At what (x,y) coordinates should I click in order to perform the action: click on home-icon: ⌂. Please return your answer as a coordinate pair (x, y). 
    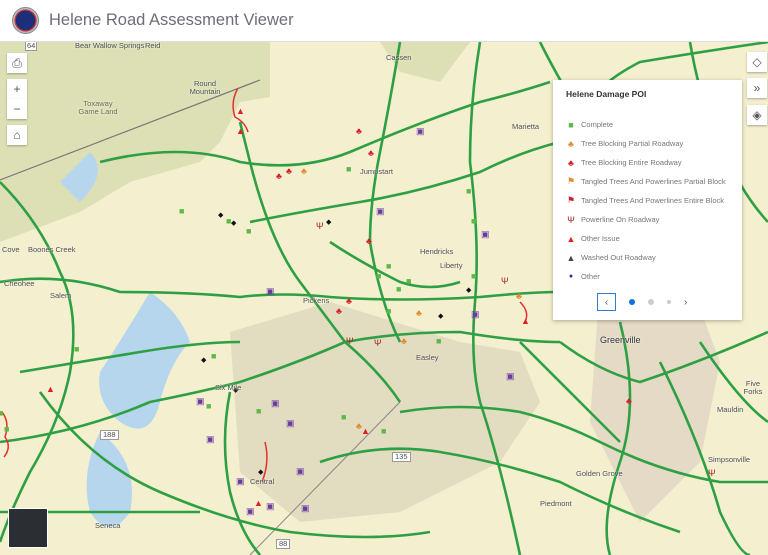
    Looking at the image, I should click on (17, 135).